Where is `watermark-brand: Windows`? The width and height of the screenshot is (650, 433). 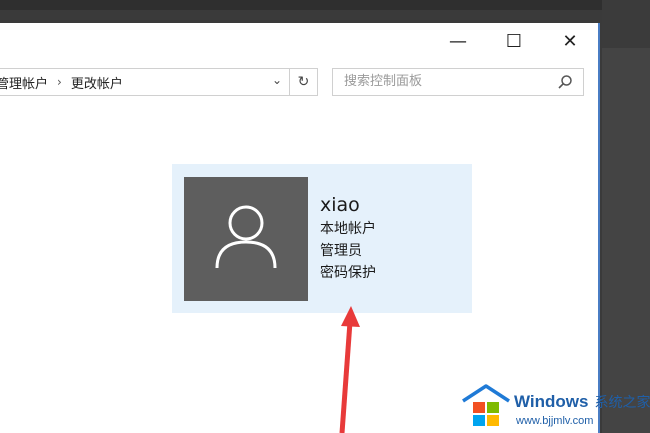 watermark-brand: Windows is located at coordinates (551, 401).